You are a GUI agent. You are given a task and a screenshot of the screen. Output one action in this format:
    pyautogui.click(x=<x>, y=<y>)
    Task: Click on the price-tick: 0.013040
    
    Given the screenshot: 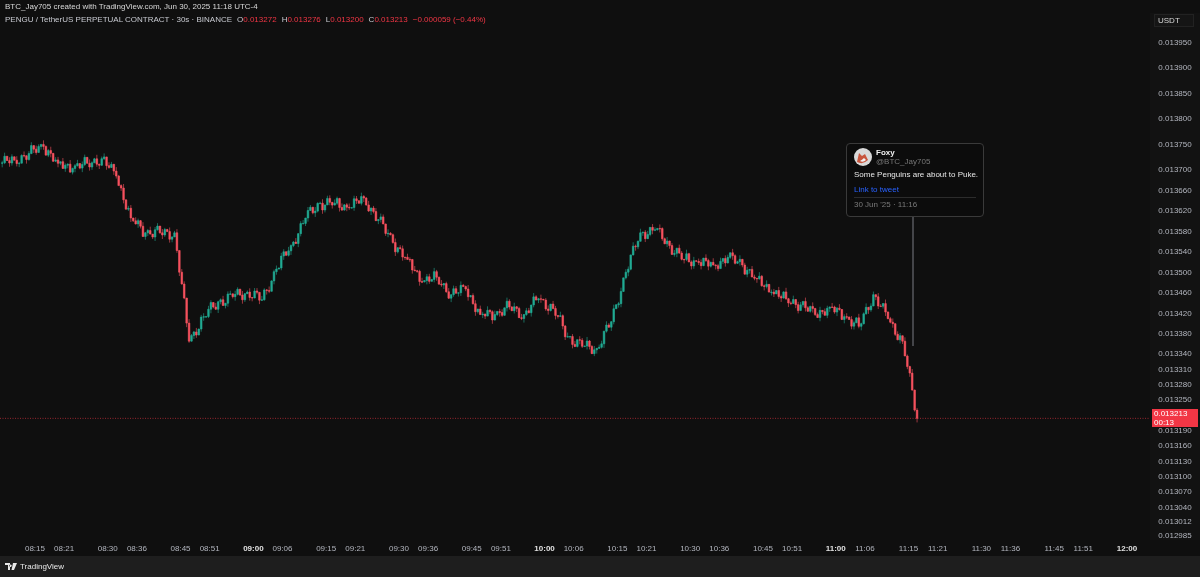 What is the action you would take?
    pyautogui.click(x=1175, y=507)
    